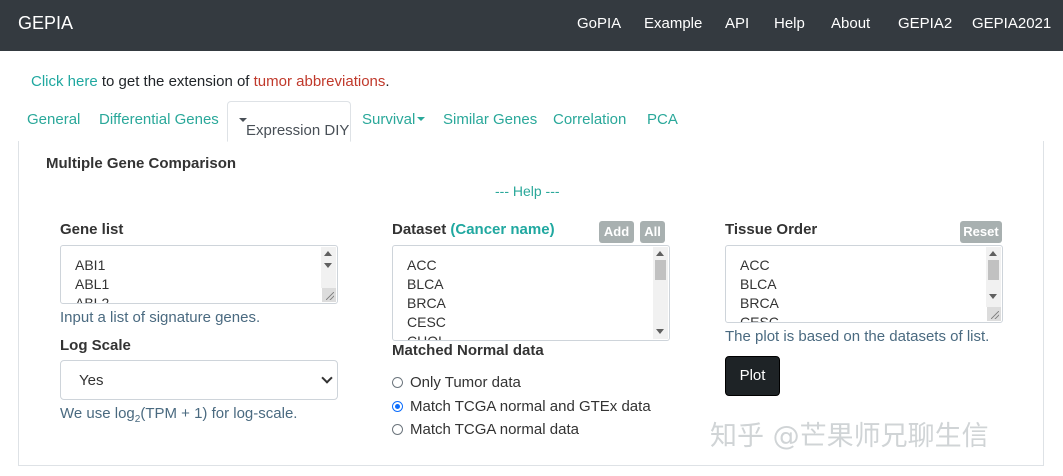 The height and width of the screenshot is (476, 1063). What do you see at coordinates (425, 284) in the screenshot?
I see `dataset-item: BLCA` at bounding box center [425, 284].